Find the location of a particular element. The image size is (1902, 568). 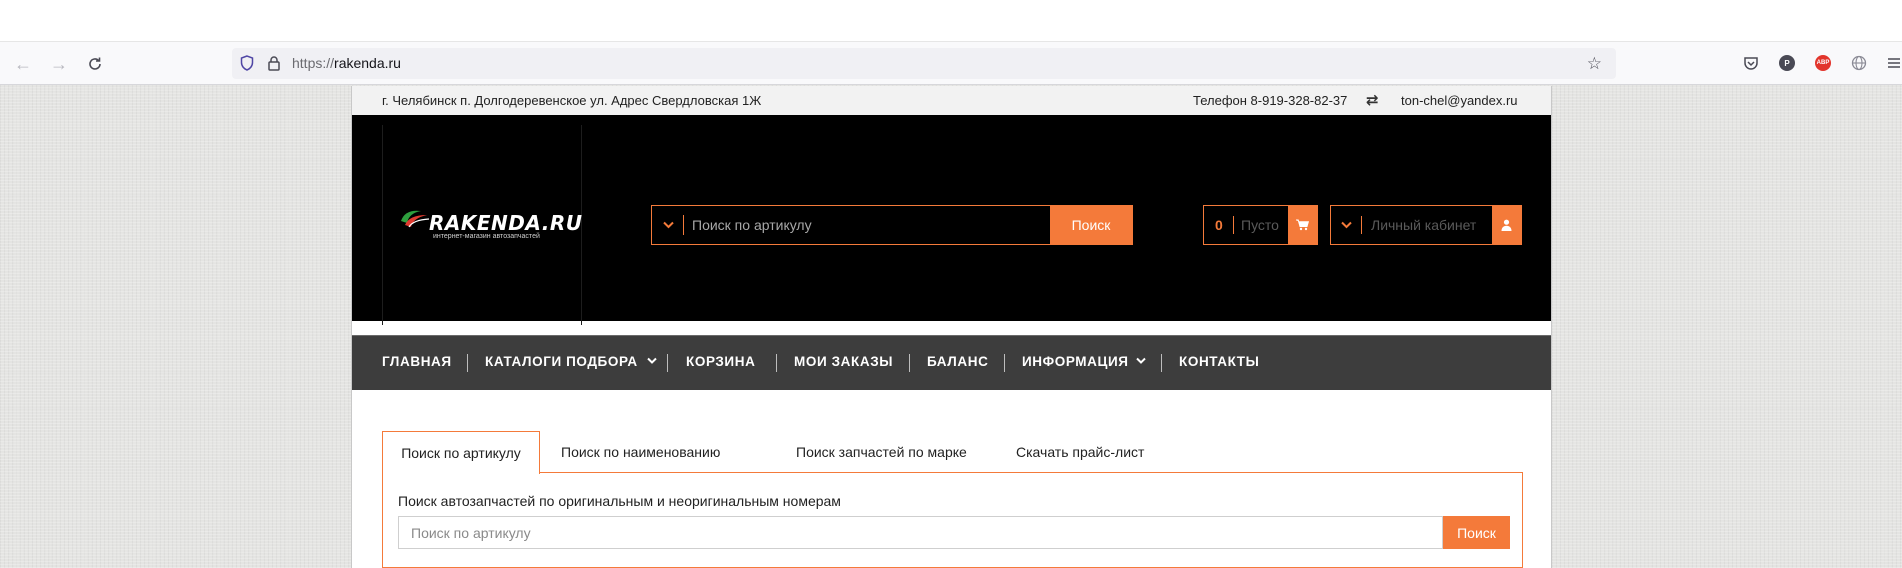

header-search-input: Поиск по артикулу is located at coordinates (752, 225).